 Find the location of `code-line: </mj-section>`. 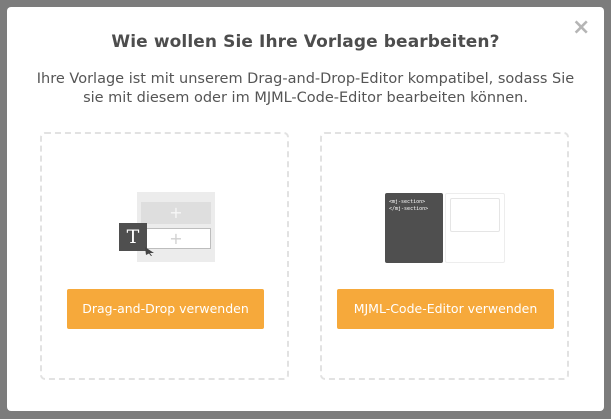

code-line: </mj-section> is located at coordinates (409, 209).